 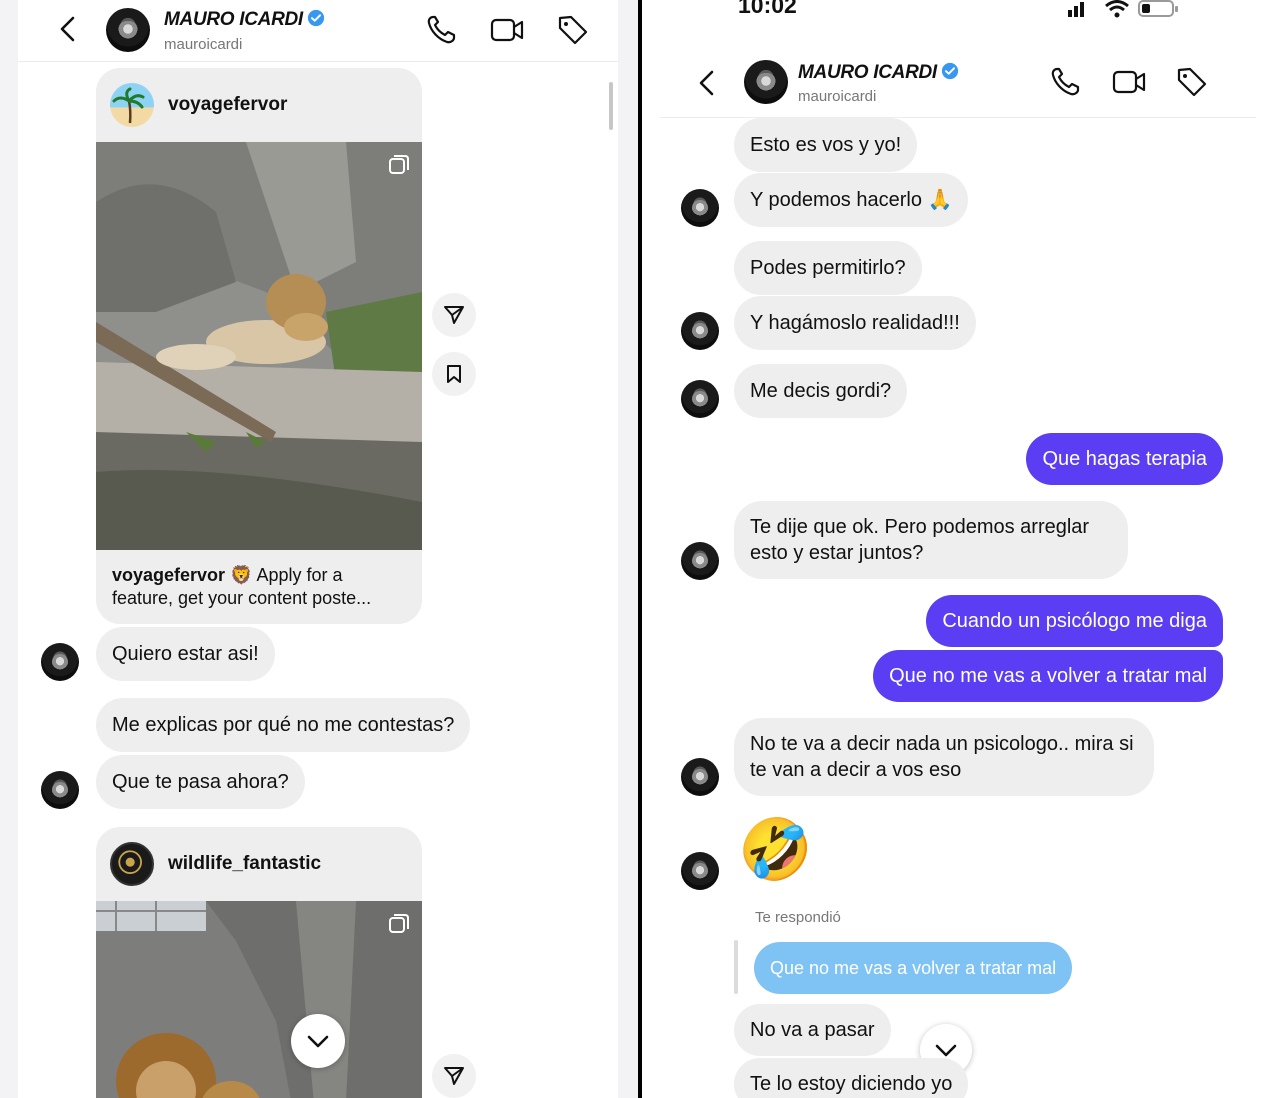 I want to click on reply-label: Te respondió, so click(x=798, y=917).